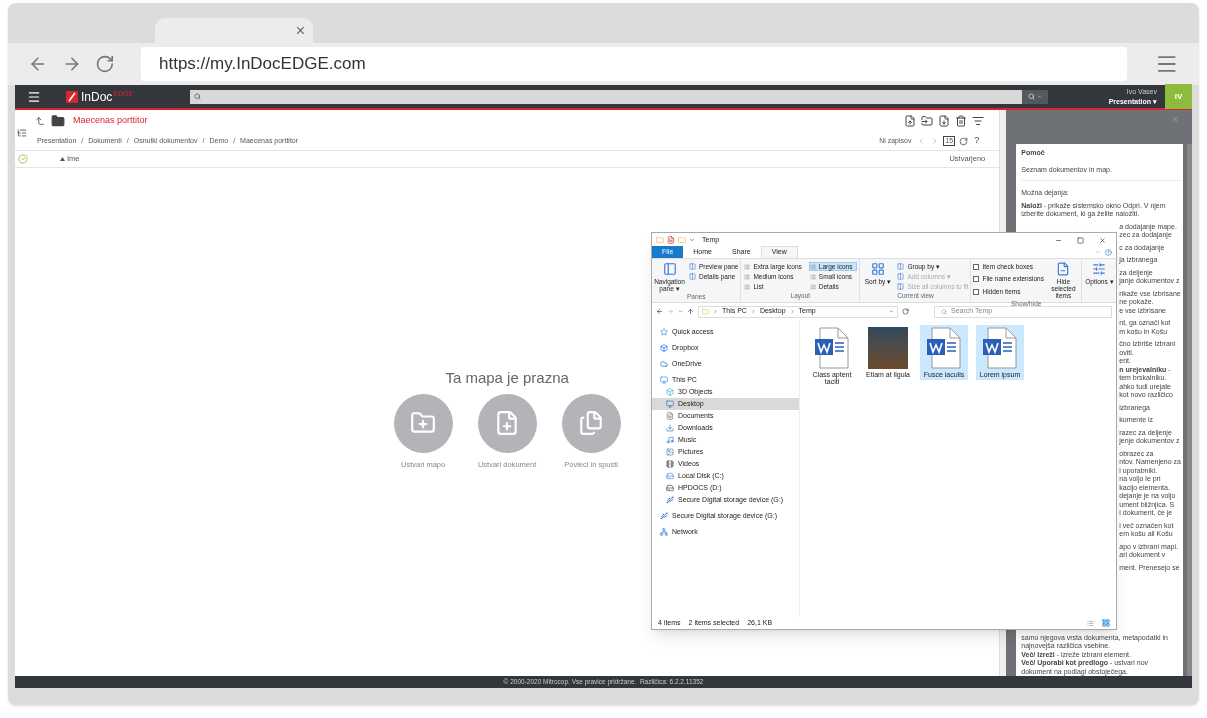 The height and width of the screenshot is (718, 1207). I want to click on logo-text: InDoc, so click(97, 96).